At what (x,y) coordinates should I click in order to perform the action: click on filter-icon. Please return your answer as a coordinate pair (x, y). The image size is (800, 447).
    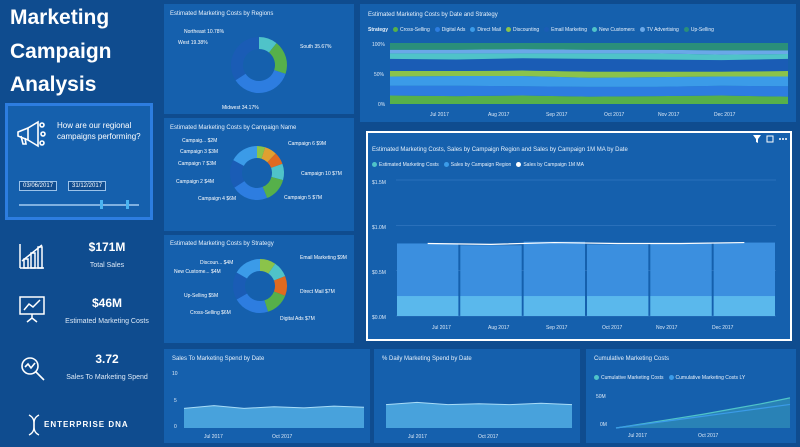
    Looking at the image, I should click on (757, 139).